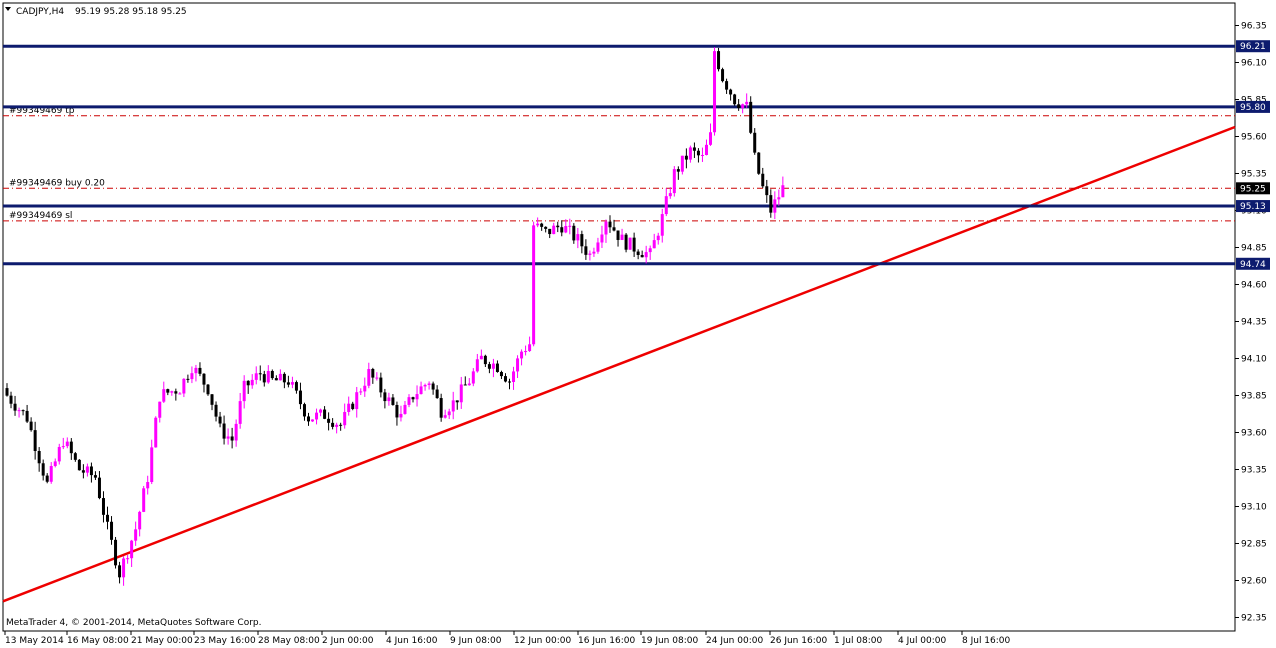  Describe the element at coordinates (542, 641) in the screenshot. I see `x-tick-label: 12 Jun 00:00` at that location.